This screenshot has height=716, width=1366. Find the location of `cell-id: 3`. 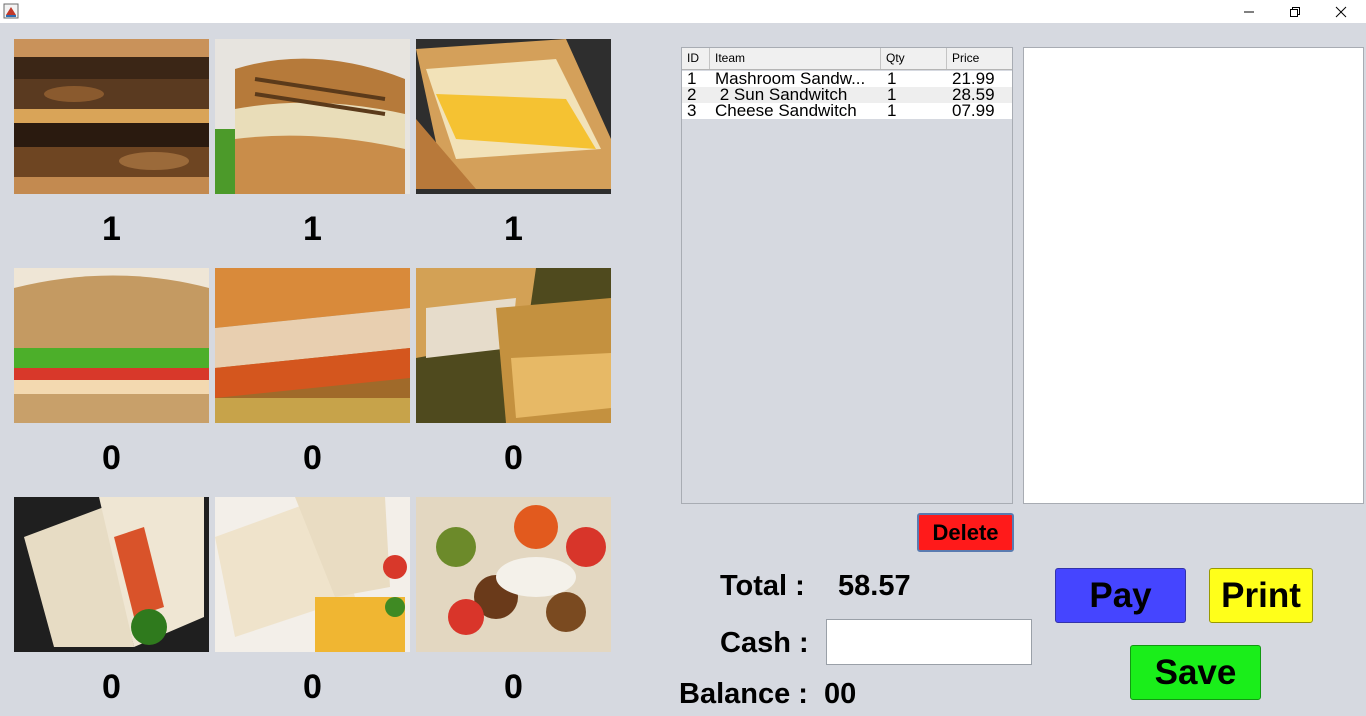

cell-id: 3 is located at coordinates (692, 111).